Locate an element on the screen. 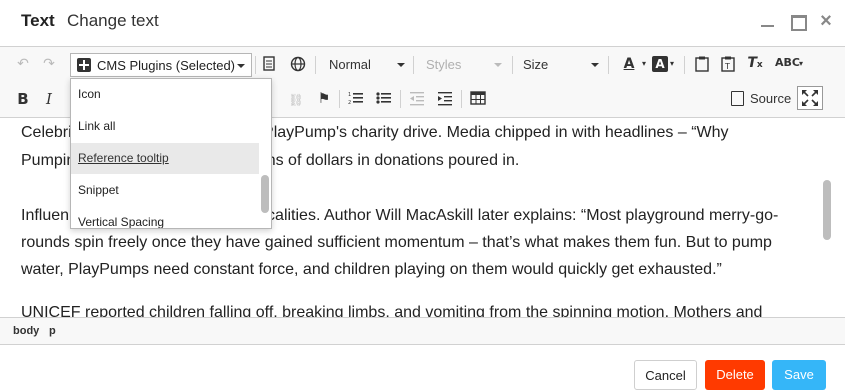  background-color-icon: A is located at coordinates (660, 64).